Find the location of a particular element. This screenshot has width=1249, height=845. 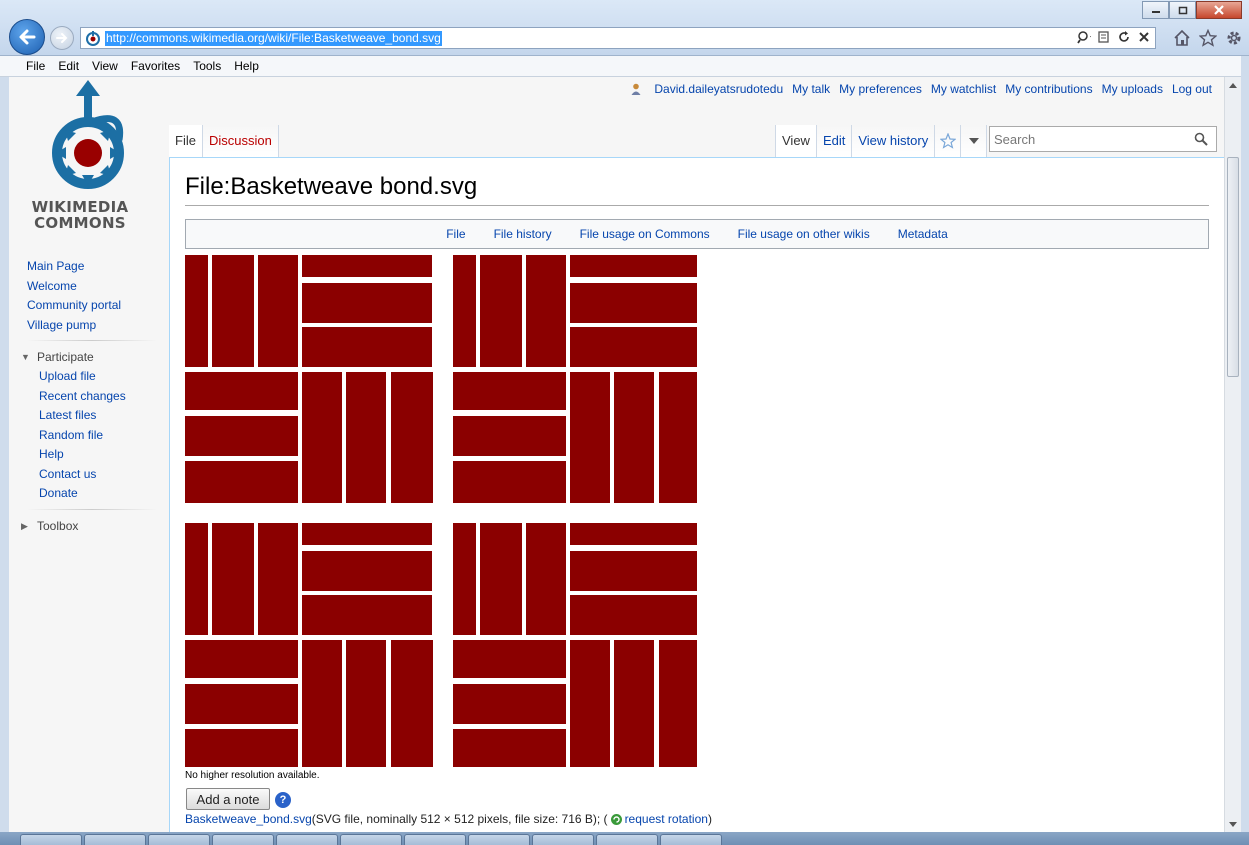

tools-button is located at coordinates (1234, 38).